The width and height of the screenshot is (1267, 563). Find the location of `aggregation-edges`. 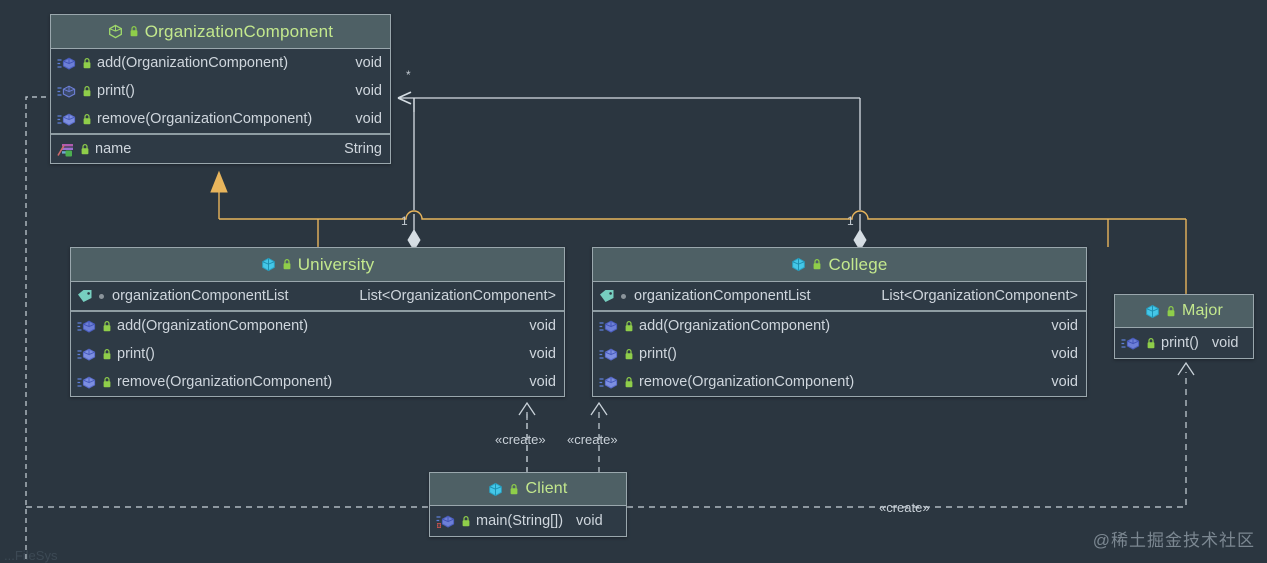

aggregation-edges is located at coordinates (632, 174).